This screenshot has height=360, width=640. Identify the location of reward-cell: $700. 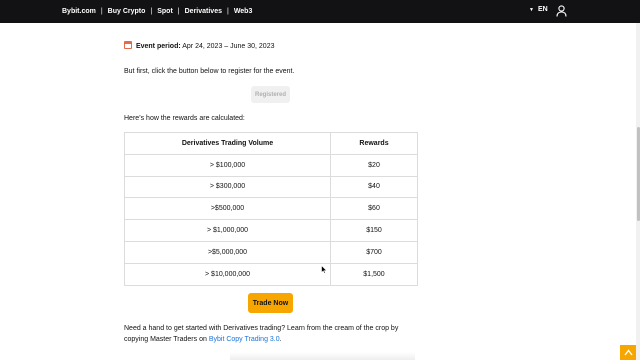
(374, 252).